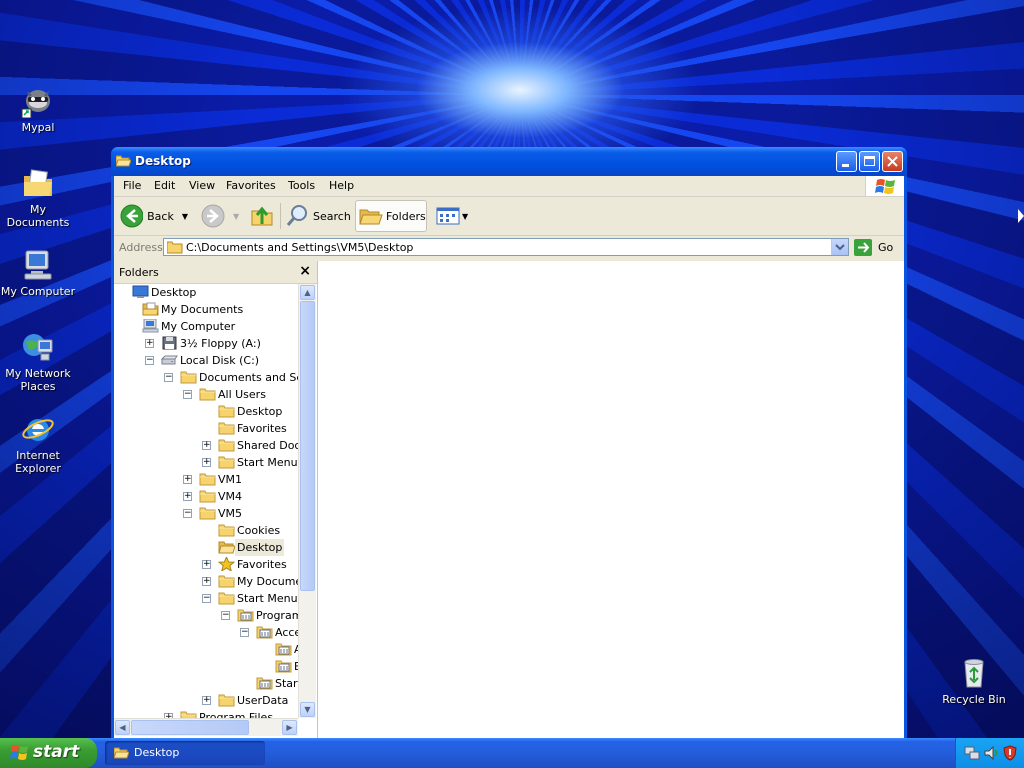  What do you see at coordinates (38, 429) in the screenshot?
I see `internet-explorer-icon` at bounding box center [38, 429].